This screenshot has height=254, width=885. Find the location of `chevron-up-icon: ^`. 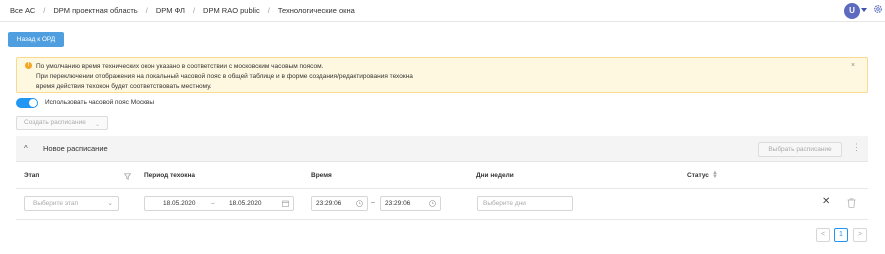

chevron-up-icon: ^ is located at coordinates (26, 148).